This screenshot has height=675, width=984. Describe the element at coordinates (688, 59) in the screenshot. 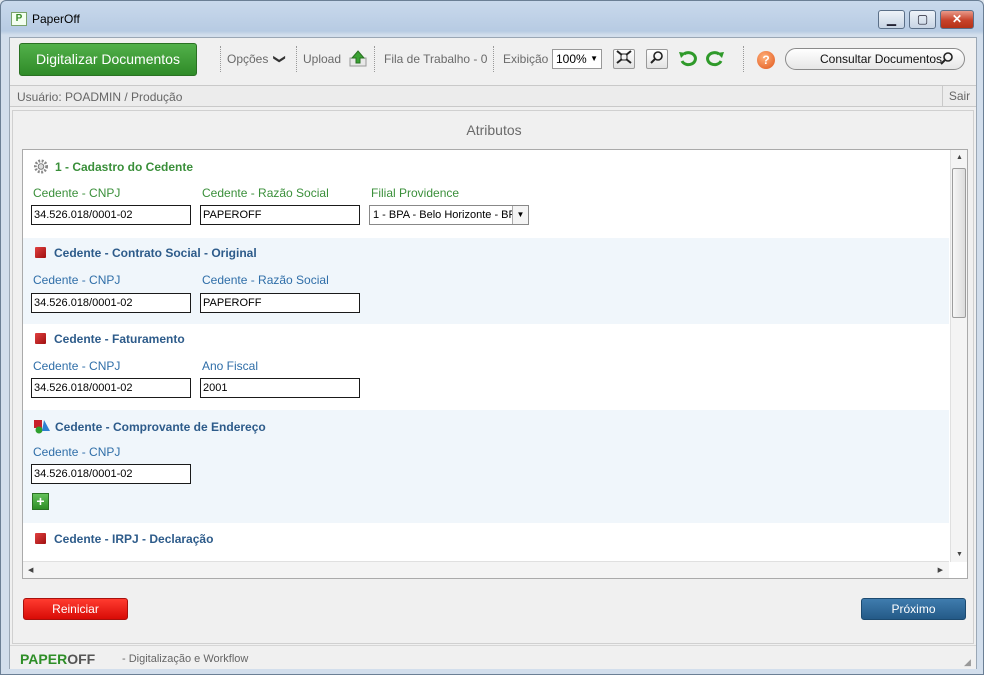

I see `rotate-left-icon` at that location.